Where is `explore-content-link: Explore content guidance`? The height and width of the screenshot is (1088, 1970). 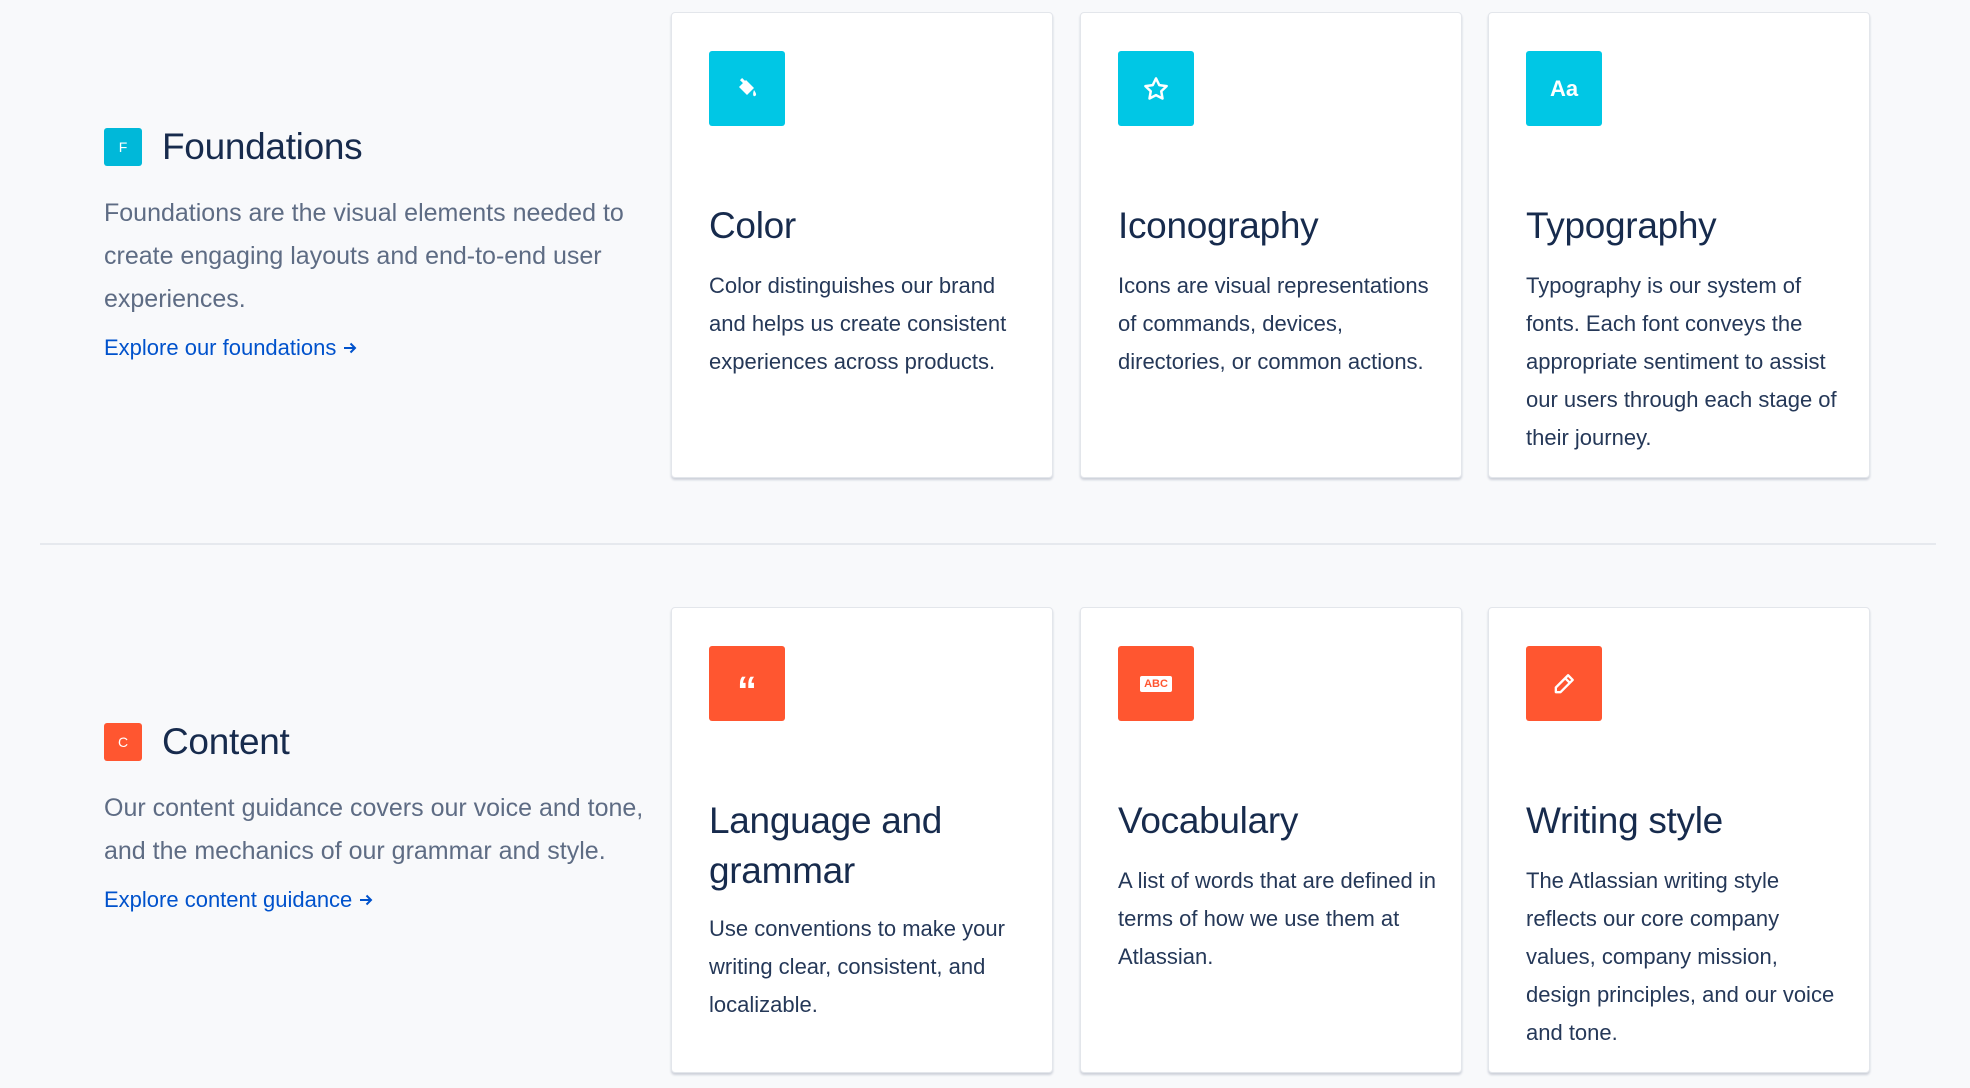
explore-content-link: Explore content guidance is located at coordinates (239, 900).